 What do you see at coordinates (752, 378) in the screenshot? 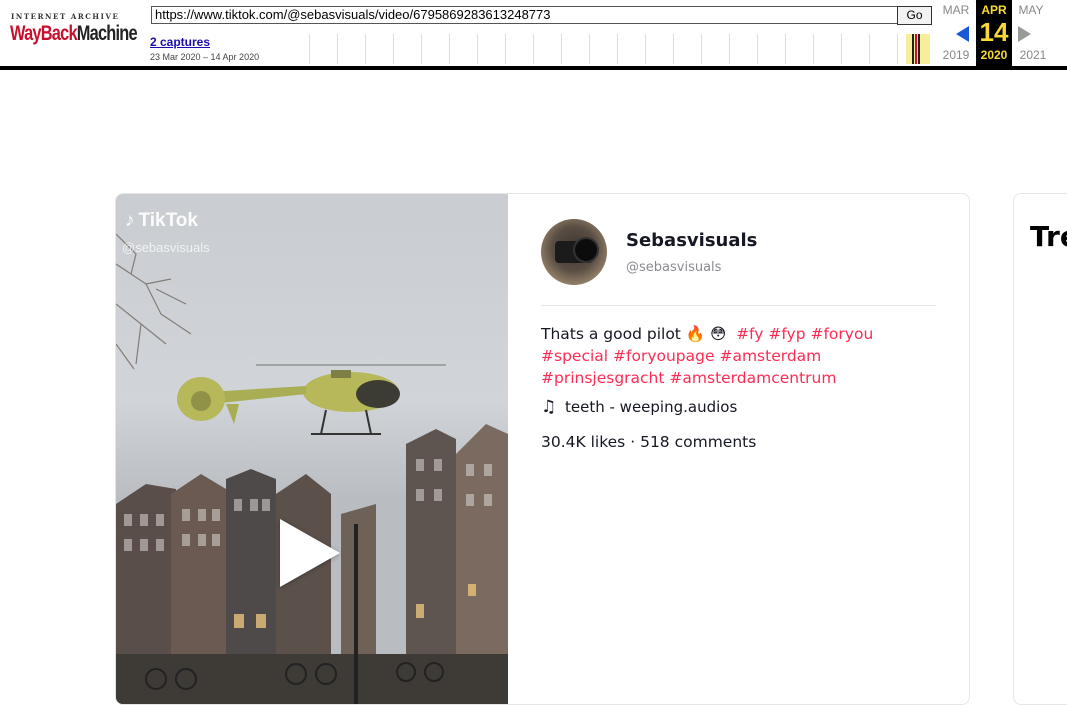
I see `hashtag: #amsterdamcentrum` at bounding box center [752, 378].